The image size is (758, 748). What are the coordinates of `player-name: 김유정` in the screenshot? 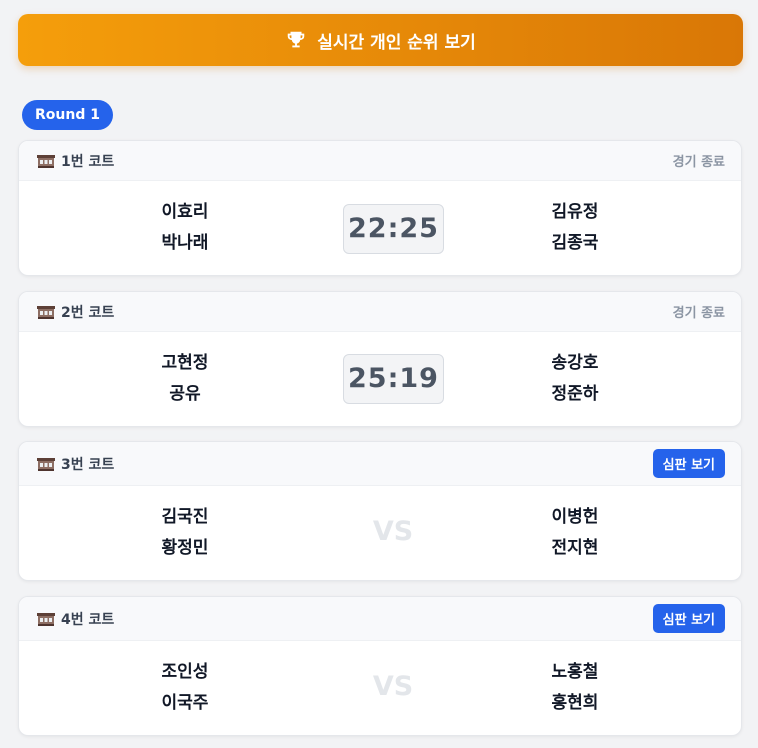 It's located at (575, 212).